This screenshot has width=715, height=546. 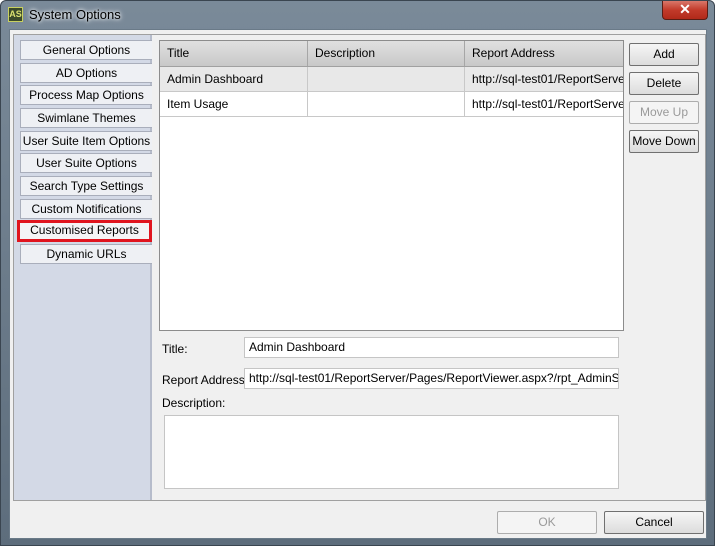 What do you see at coordinates (84, 231) in the screenshot?
I see `nav-item-customised-reports: Customised Reports` at bounding box center [84, 231].